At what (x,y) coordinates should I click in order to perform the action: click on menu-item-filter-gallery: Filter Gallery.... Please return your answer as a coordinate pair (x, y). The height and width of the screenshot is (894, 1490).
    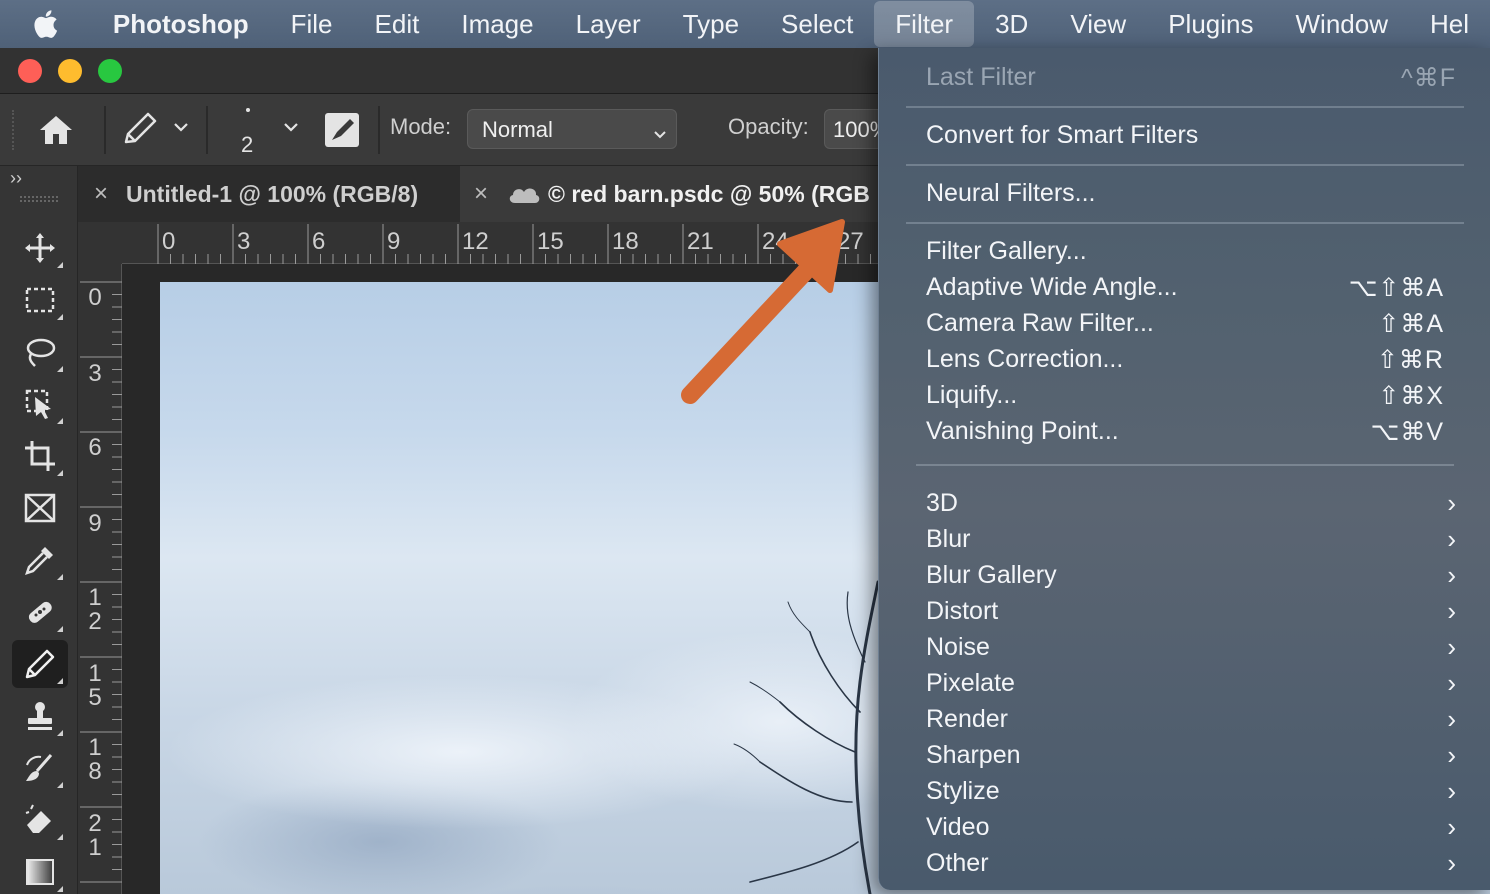
    Looking at the image, I should click on (1191, 252).